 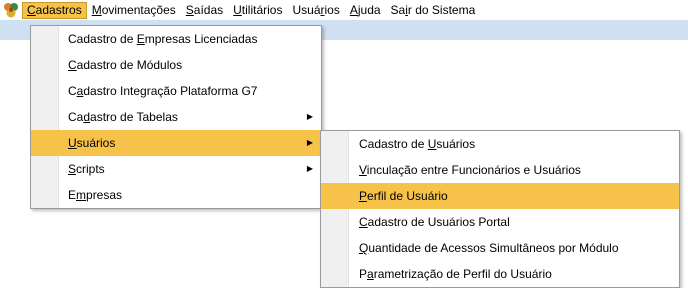 I want to click on menu-item-scripts: Scripts ▶, so click(x=176, y=169).